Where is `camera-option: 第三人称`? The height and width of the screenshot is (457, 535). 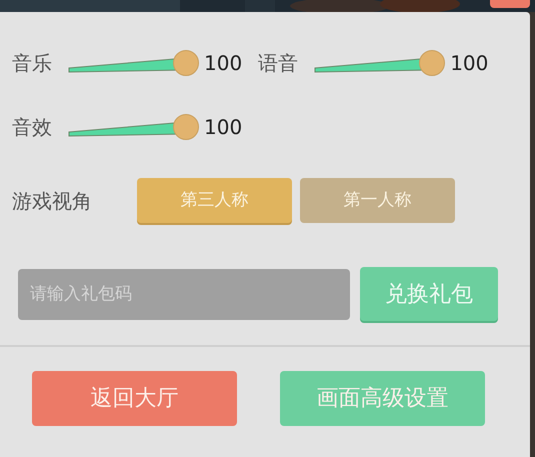 camera-option: 第三人称 is located at coordinates (214, 200).